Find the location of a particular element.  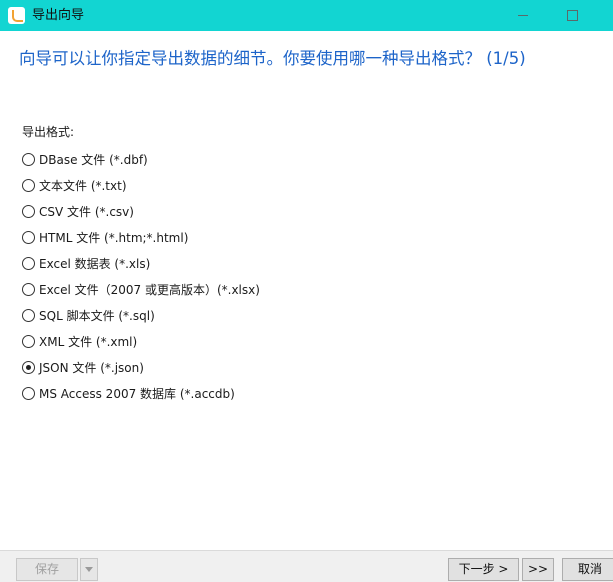

cancel-button: 取消 is located at coordinates (587, 569).